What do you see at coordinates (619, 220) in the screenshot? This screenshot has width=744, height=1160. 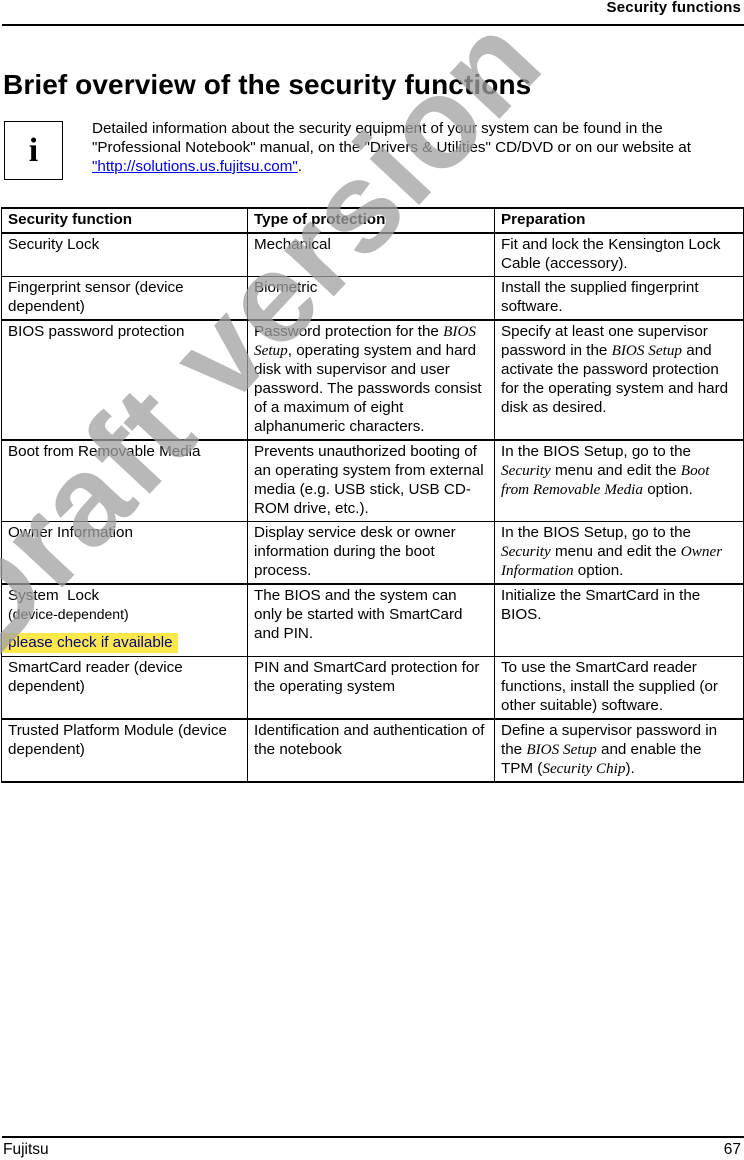 I see `column-header-preparation: Preparation` at bounding box center [619, 220].